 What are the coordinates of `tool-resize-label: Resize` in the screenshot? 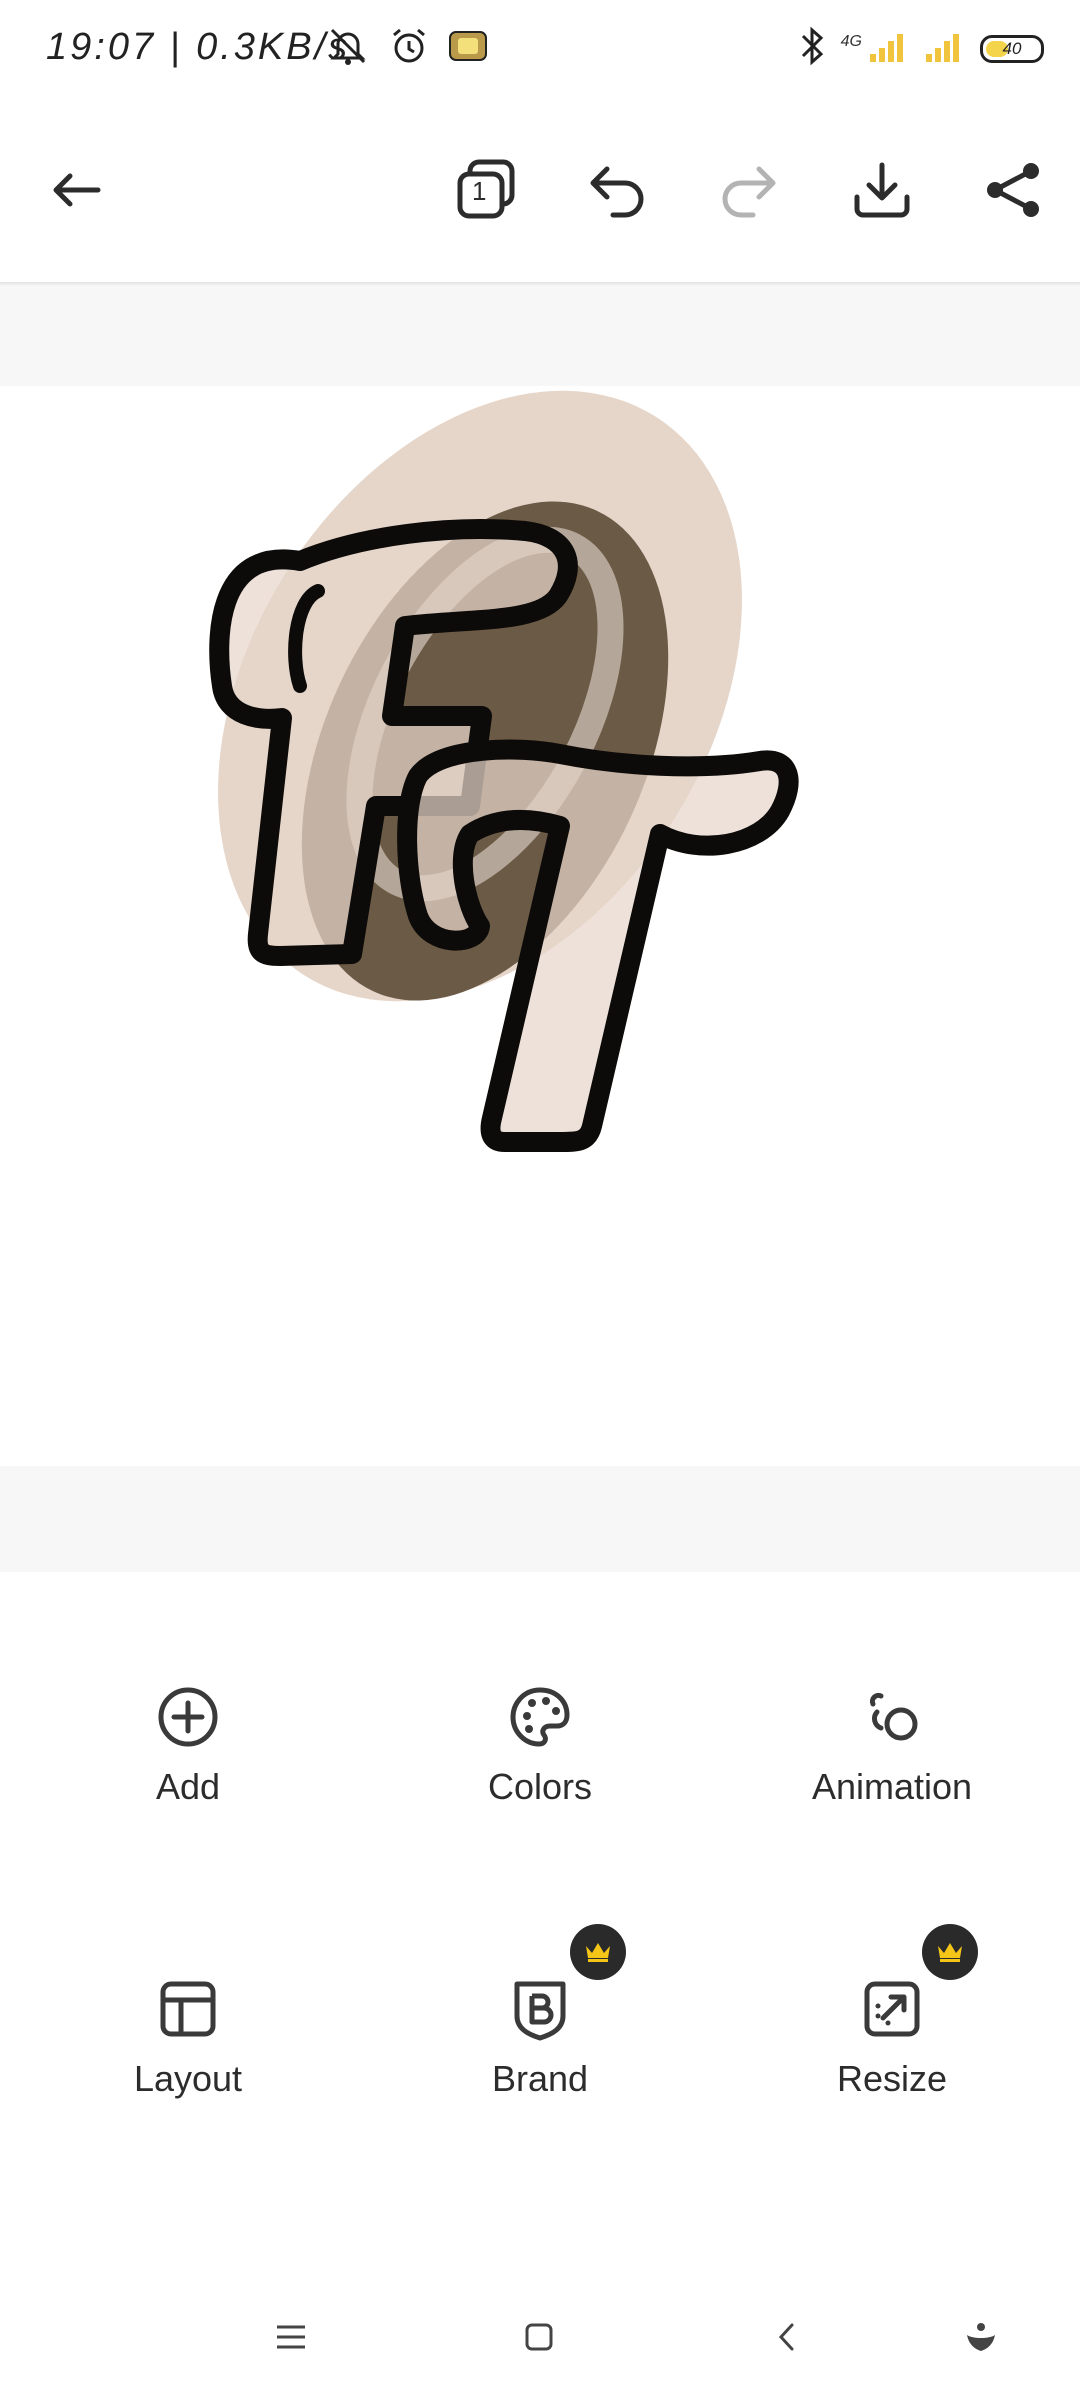 It's located at (892, 2078).